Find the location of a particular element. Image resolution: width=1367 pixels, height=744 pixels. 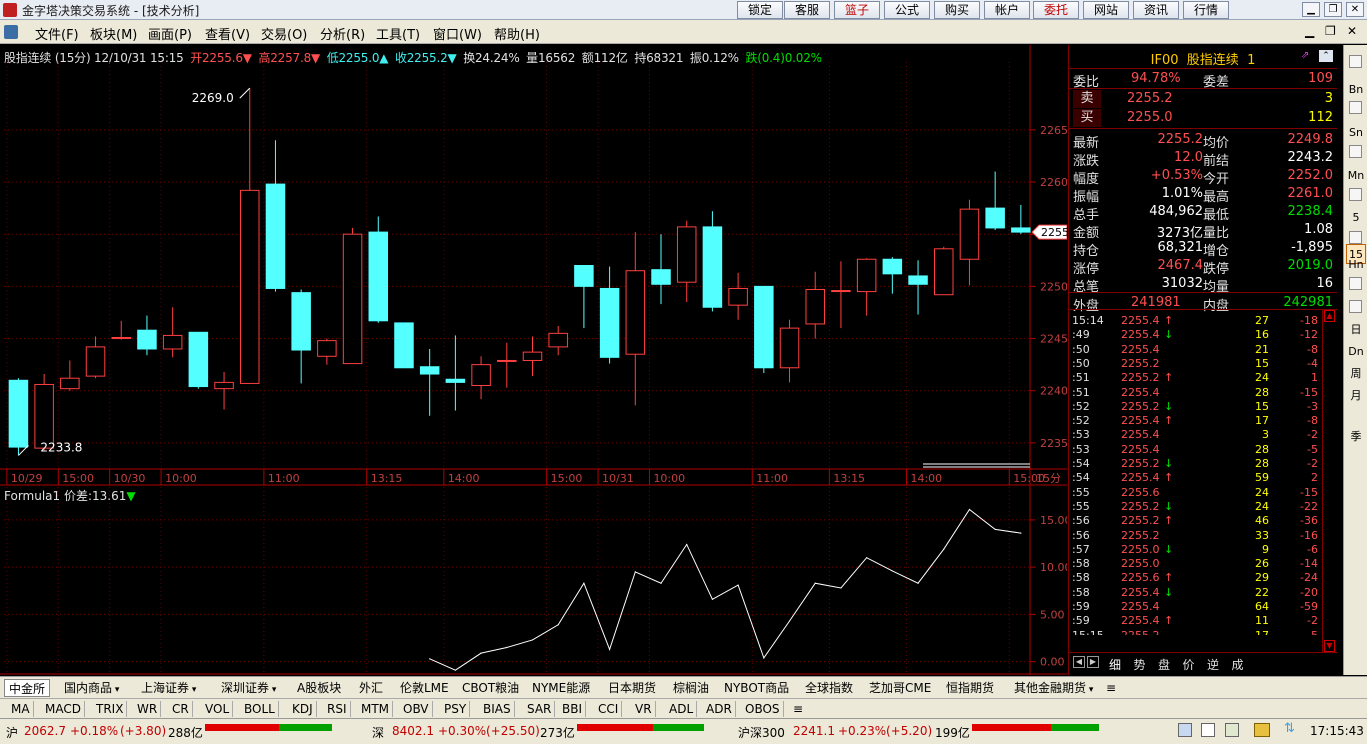

market-tab-8: NYME能源 is located at coordinates (561, 688).